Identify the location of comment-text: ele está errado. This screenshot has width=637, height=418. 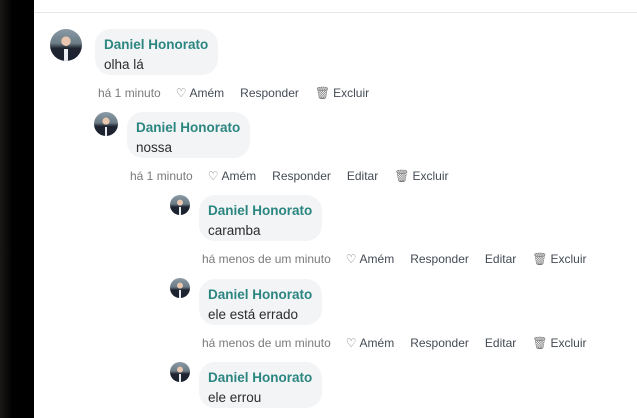
(253, 314).